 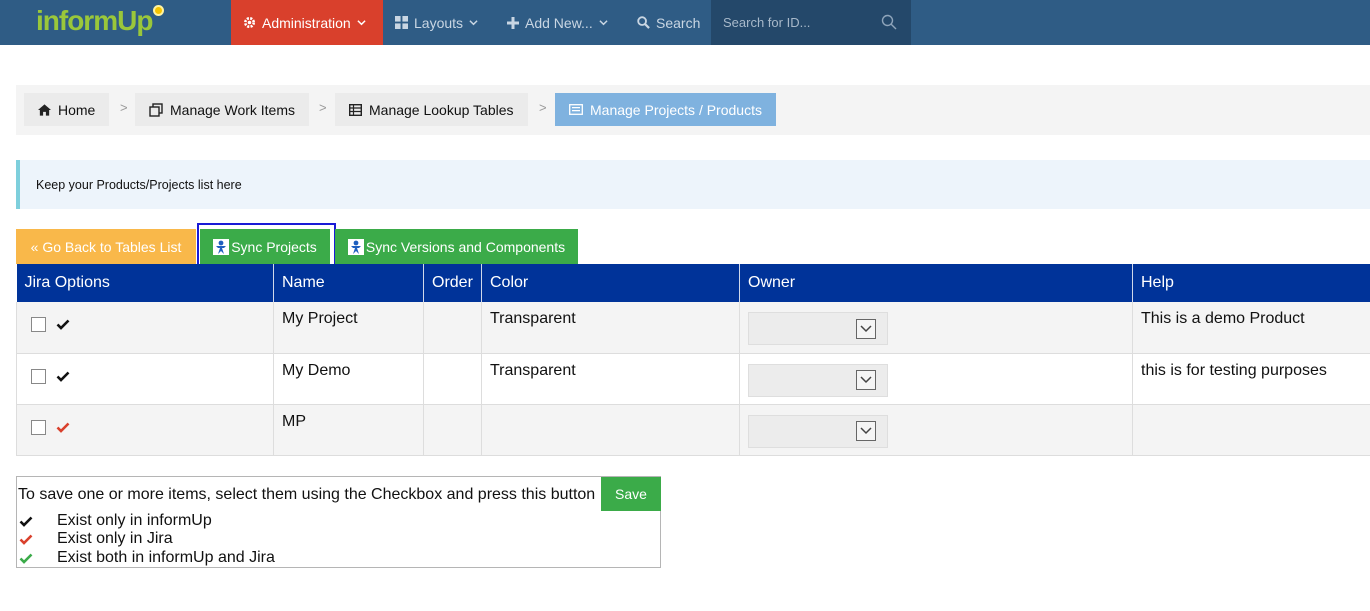 What do you see at coordinates (936, 283) in the screenshot?
I see `column-header-owner: Owner` at bounding box center [936, 283].